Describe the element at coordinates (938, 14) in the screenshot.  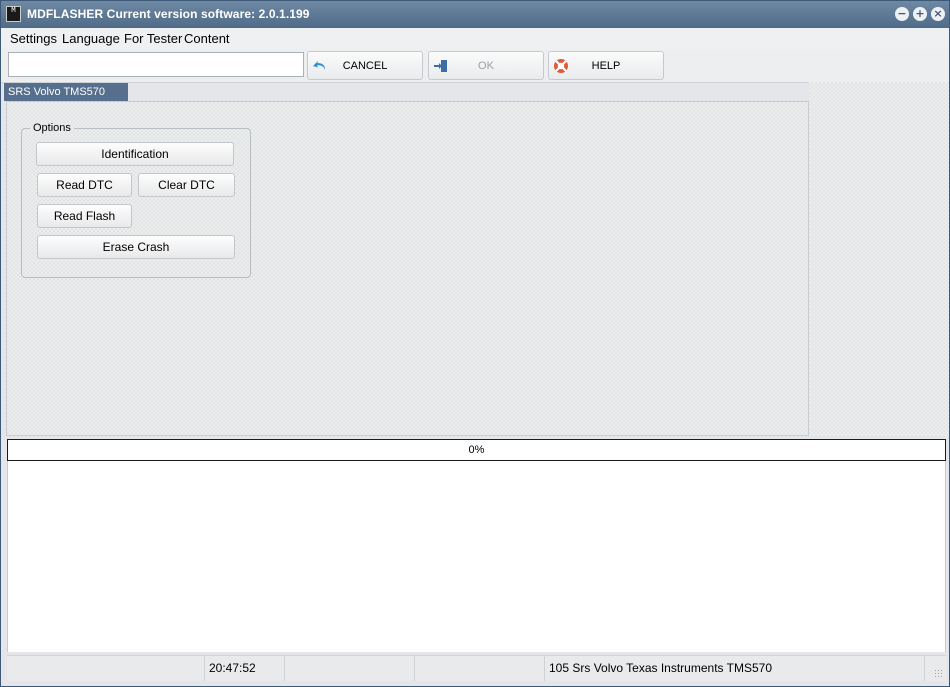
I see `close-icon: ×` at that location.